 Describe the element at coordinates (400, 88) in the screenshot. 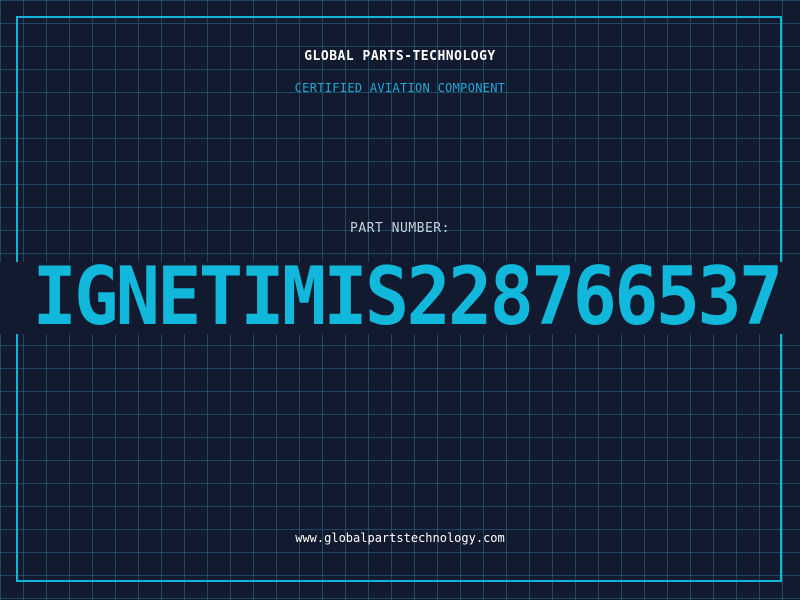

I see `certification-tagline: CERTIFIED AVIATION COMPONENT` at that location.